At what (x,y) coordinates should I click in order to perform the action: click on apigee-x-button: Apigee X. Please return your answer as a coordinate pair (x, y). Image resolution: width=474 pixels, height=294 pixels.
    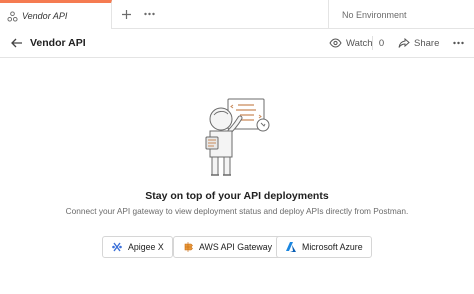
    Looking at the image, I should click on (137, 247).